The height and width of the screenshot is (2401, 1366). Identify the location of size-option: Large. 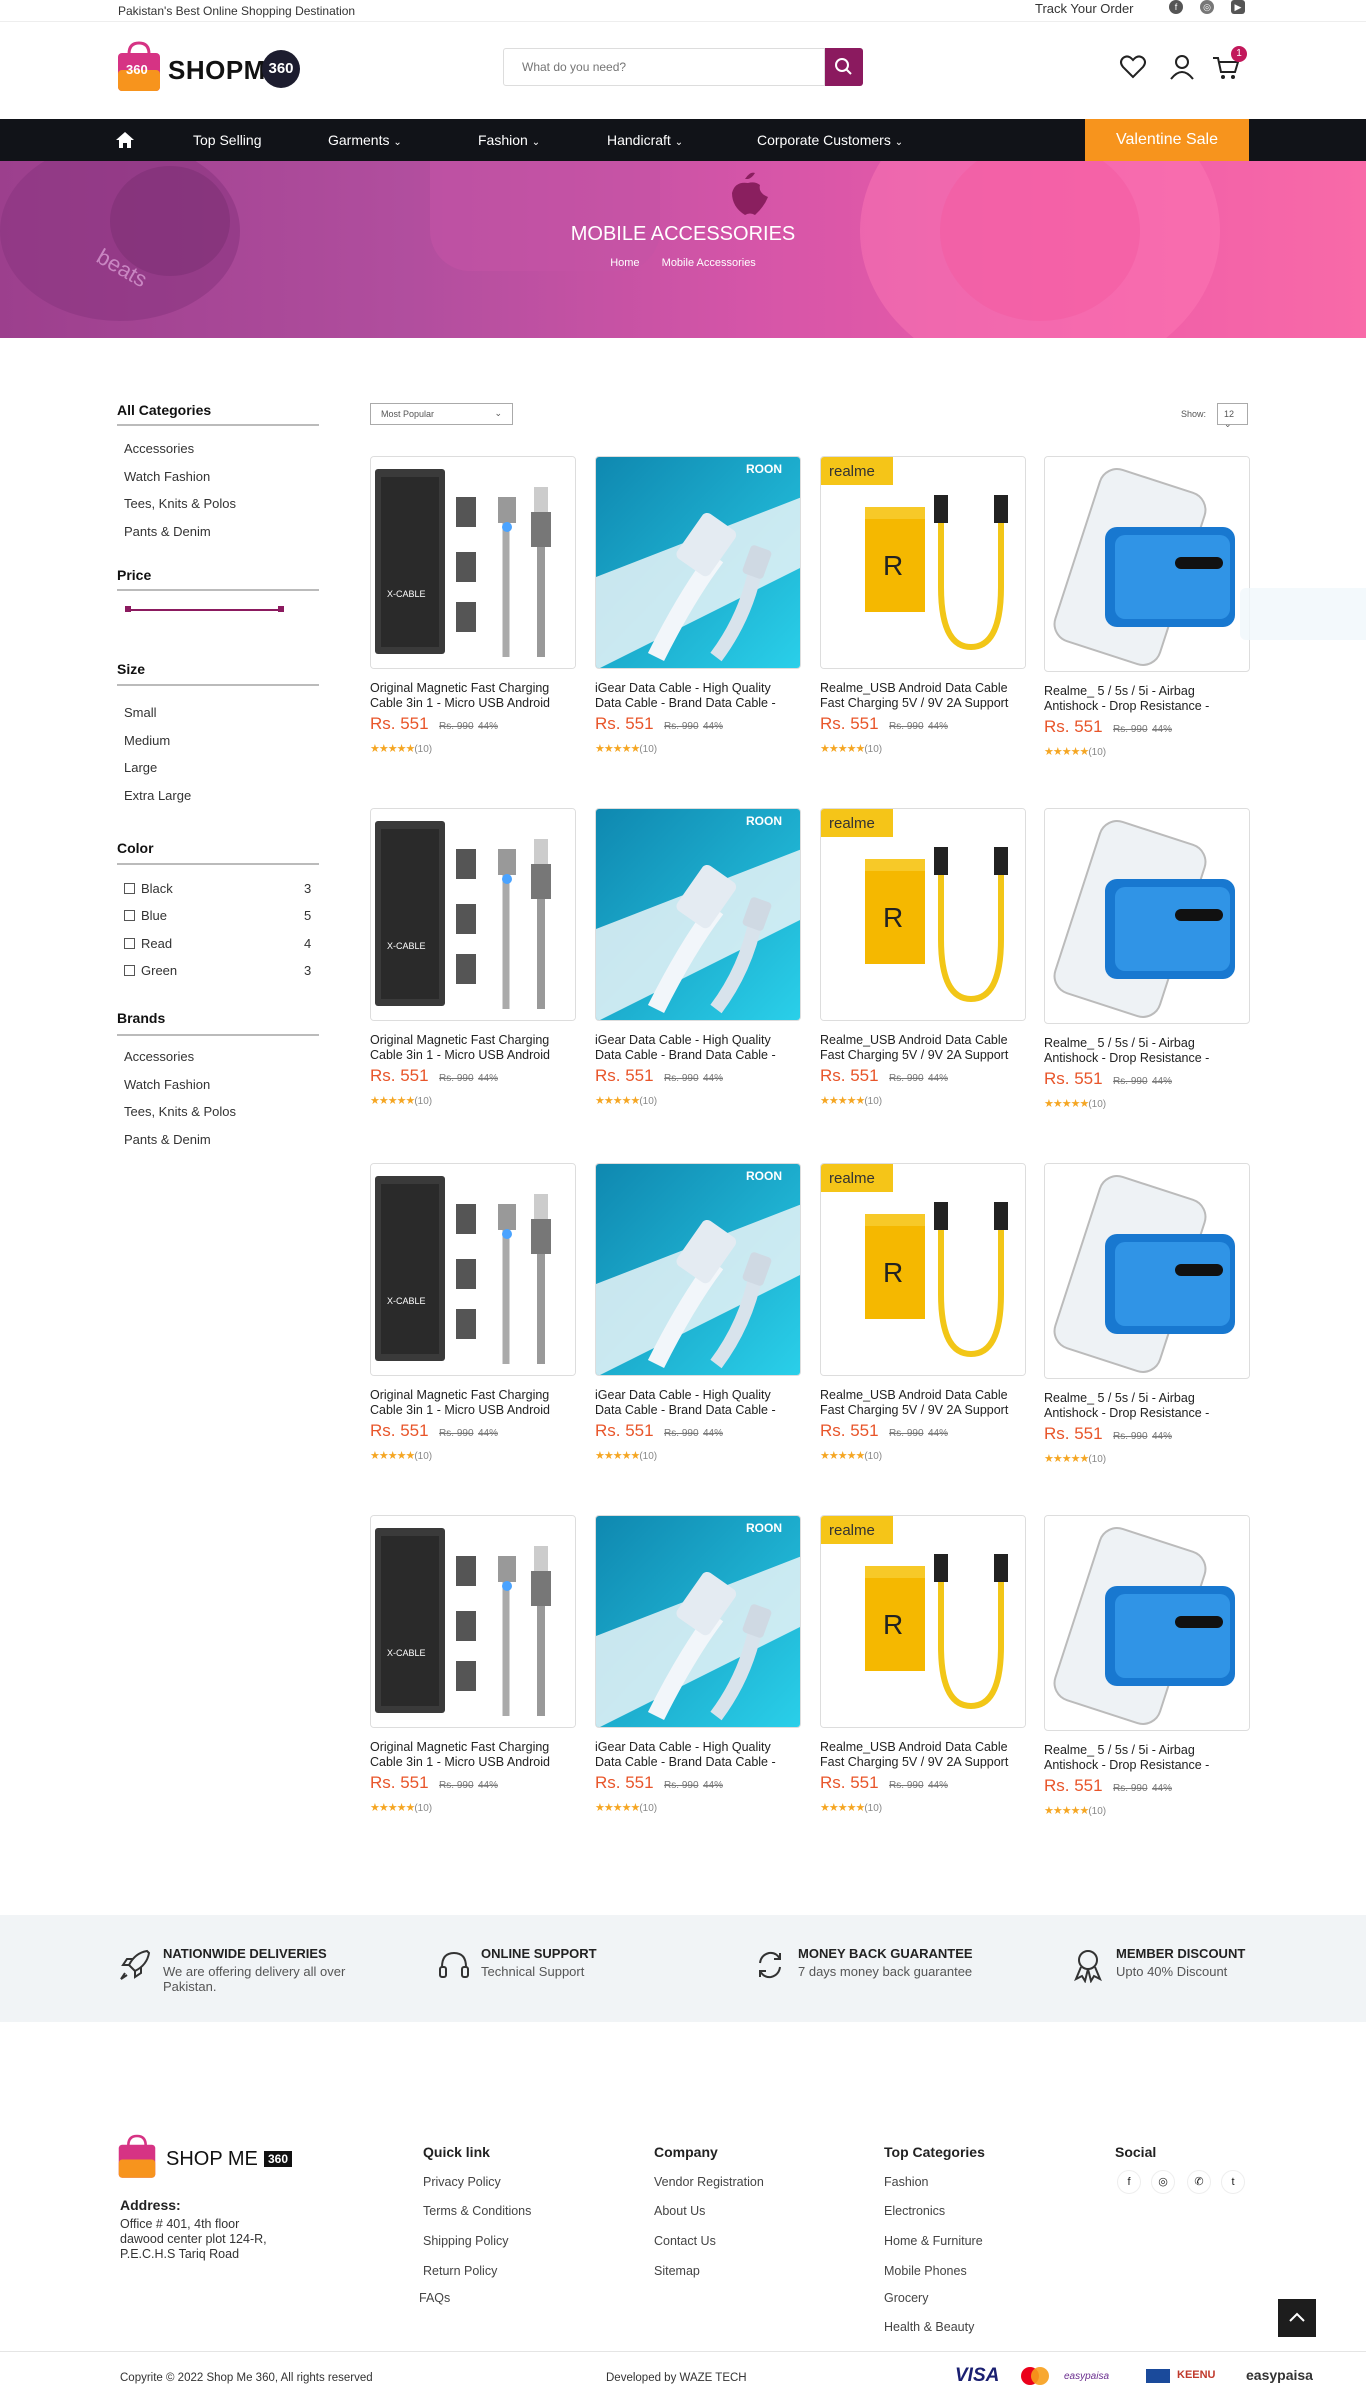
(140, 767).